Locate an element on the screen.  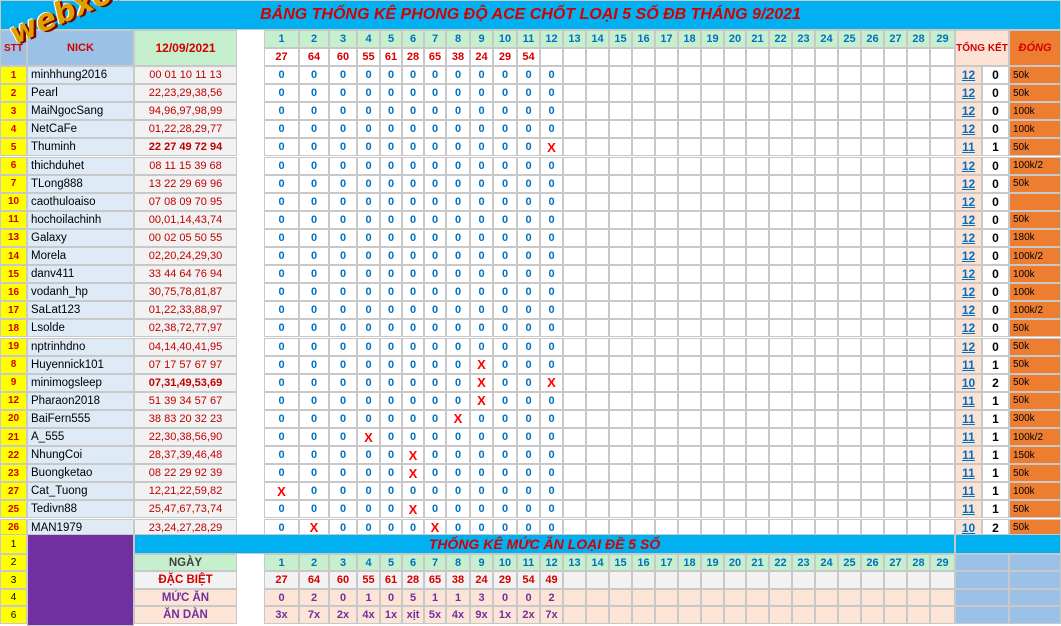
row-numbers: 01,22,33,88,97 is located at coordinates (185, 310).